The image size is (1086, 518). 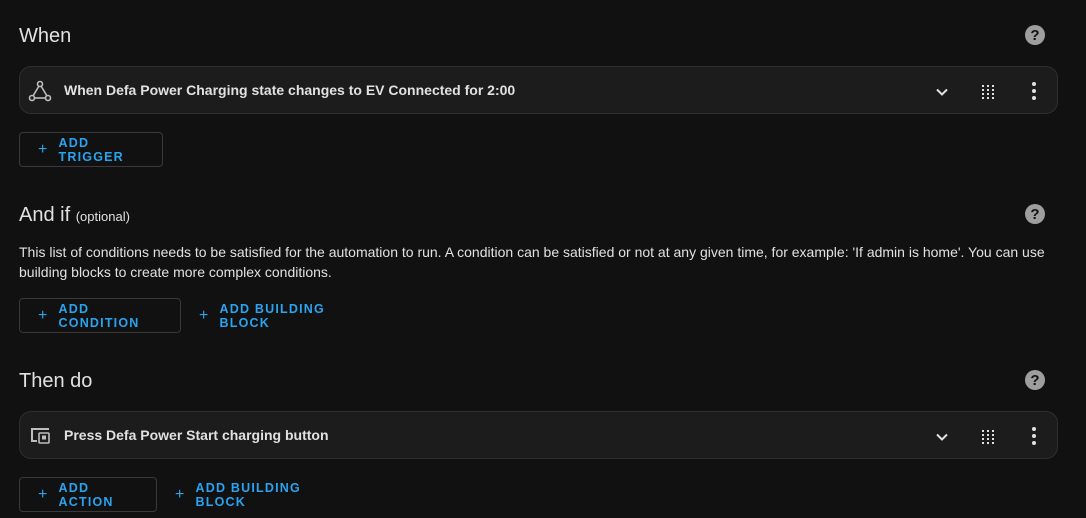 What do you see at coordinates (1035, 214) in the screenshot?
I see `and-if-help-icon: ?` at bounding box center [1035, 214].